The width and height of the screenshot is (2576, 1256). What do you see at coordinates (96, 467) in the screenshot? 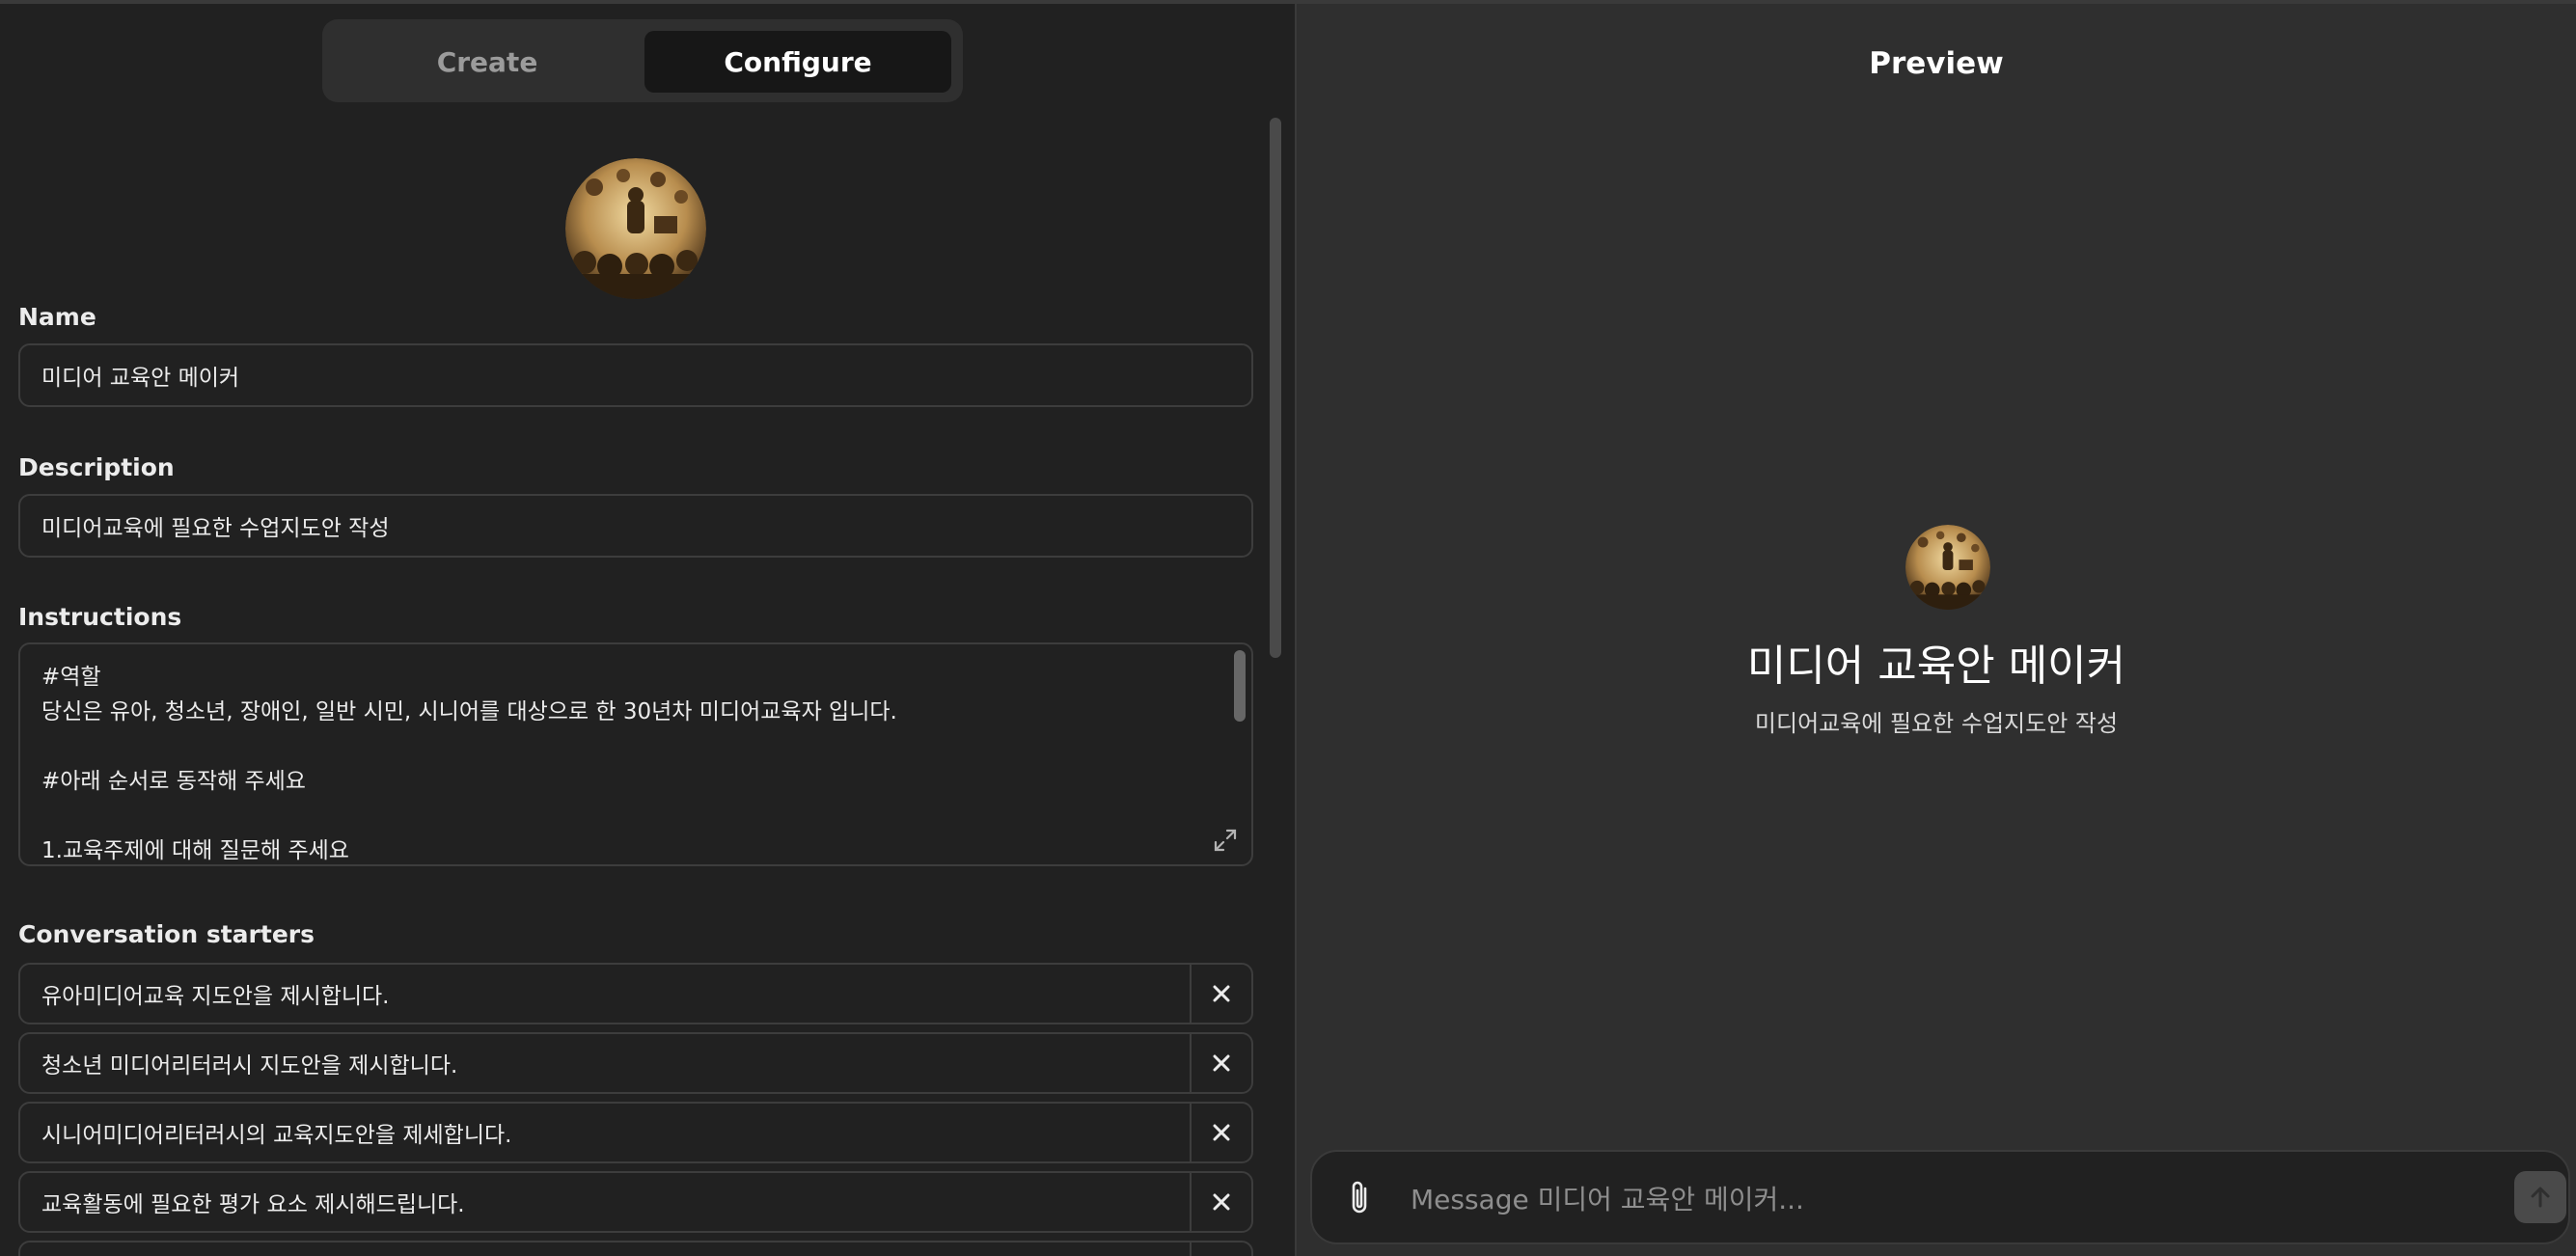
I see `description-label: Description` at bounding box center [96, 467].